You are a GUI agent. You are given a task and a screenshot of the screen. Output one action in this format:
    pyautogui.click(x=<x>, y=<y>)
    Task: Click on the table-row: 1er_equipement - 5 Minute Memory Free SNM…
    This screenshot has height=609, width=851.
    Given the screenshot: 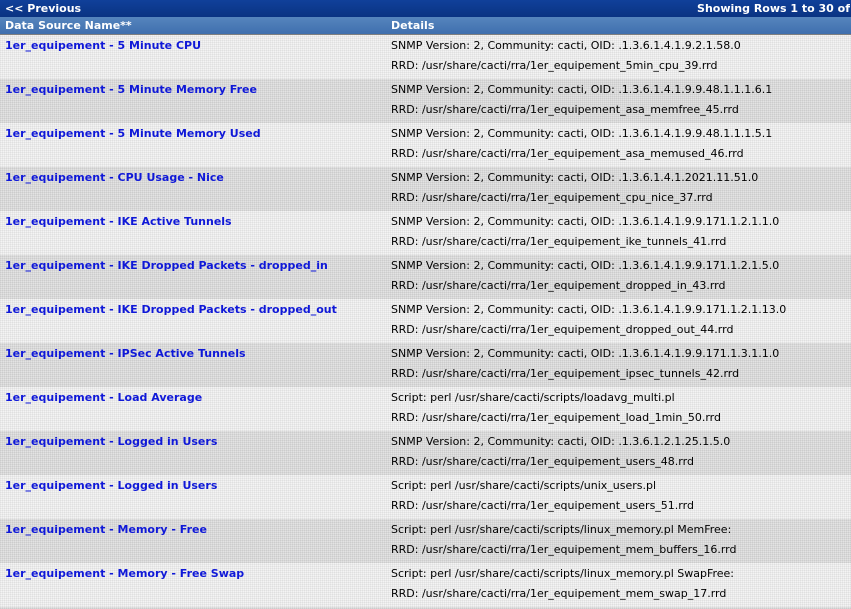 What is the action you would take?
    pyautogui.click(x=425, y=101)
    